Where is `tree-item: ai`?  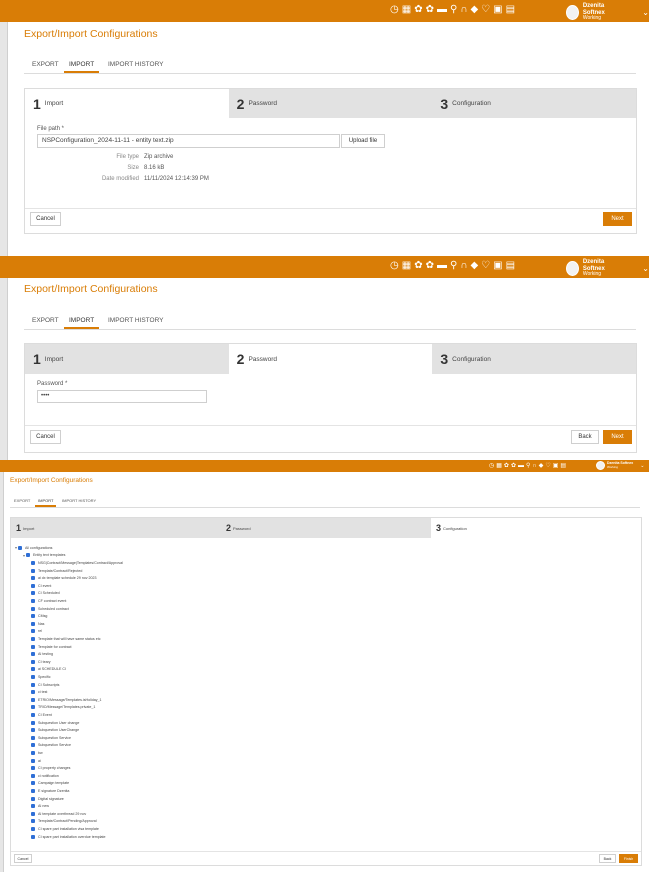 tree-item: ai is located at coordinates (36, 761).